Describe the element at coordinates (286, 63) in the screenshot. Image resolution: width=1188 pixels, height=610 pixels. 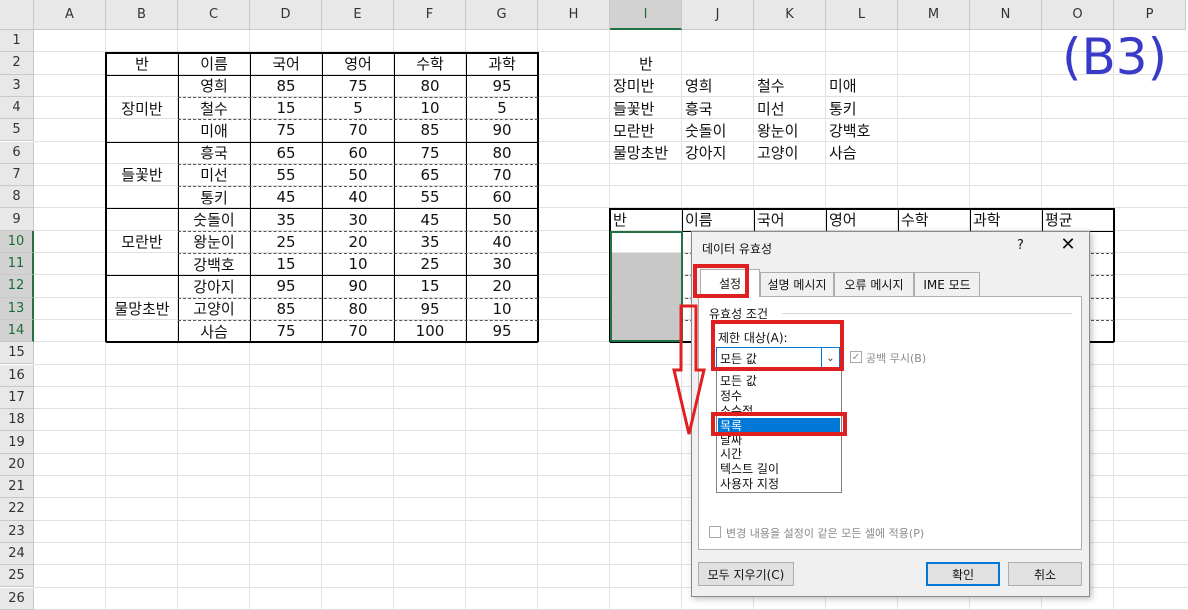
I see `table-header: 국어` at that location.